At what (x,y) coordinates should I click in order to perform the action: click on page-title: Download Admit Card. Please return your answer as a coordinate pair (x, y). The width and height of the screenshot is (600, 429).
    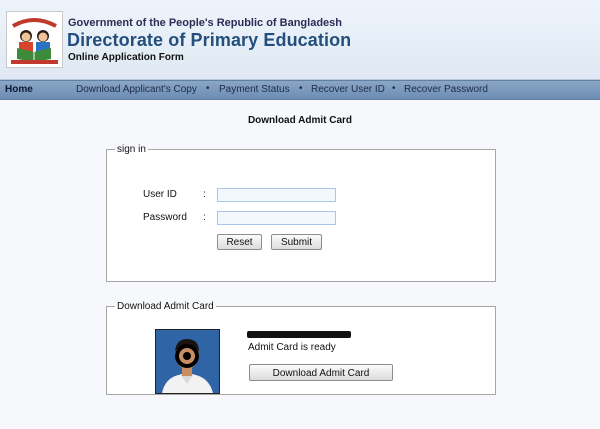
    Looking at the image, I should click on (300, 120).